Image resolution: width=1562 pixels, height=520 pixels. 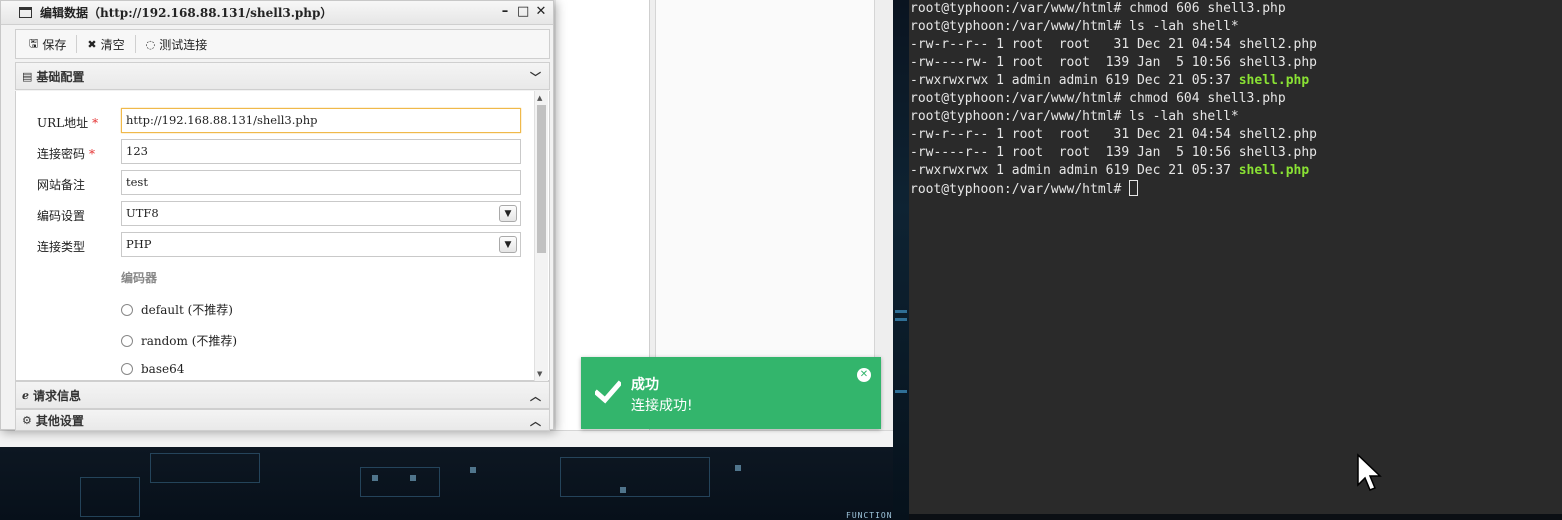 What do you see at coordinates (163, 369) in the screenshot?
I see `encoder-option-label: base64` at bounding box center [163, 369].